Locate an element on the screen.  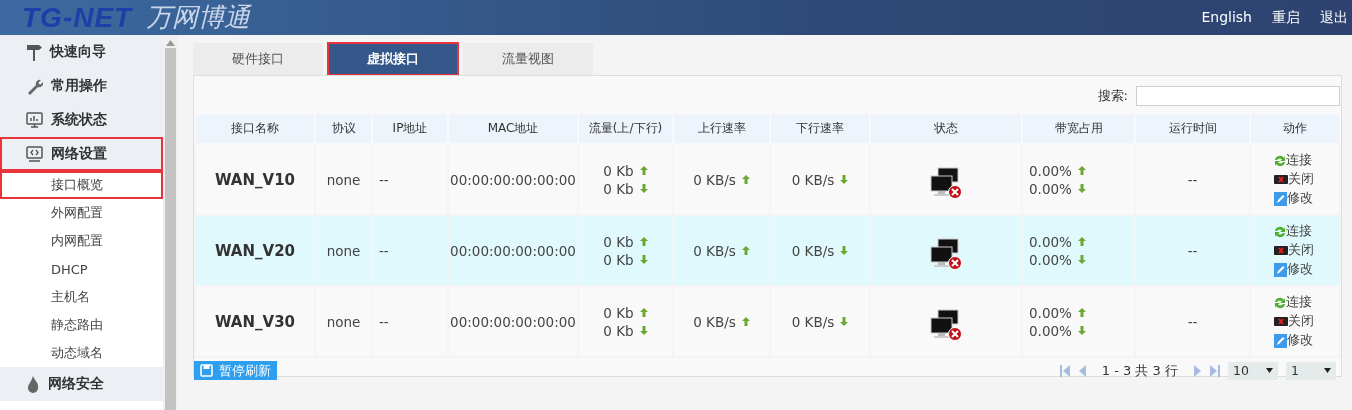
logo-subtitle: 万网博通 is located at coordinates (198, 17).